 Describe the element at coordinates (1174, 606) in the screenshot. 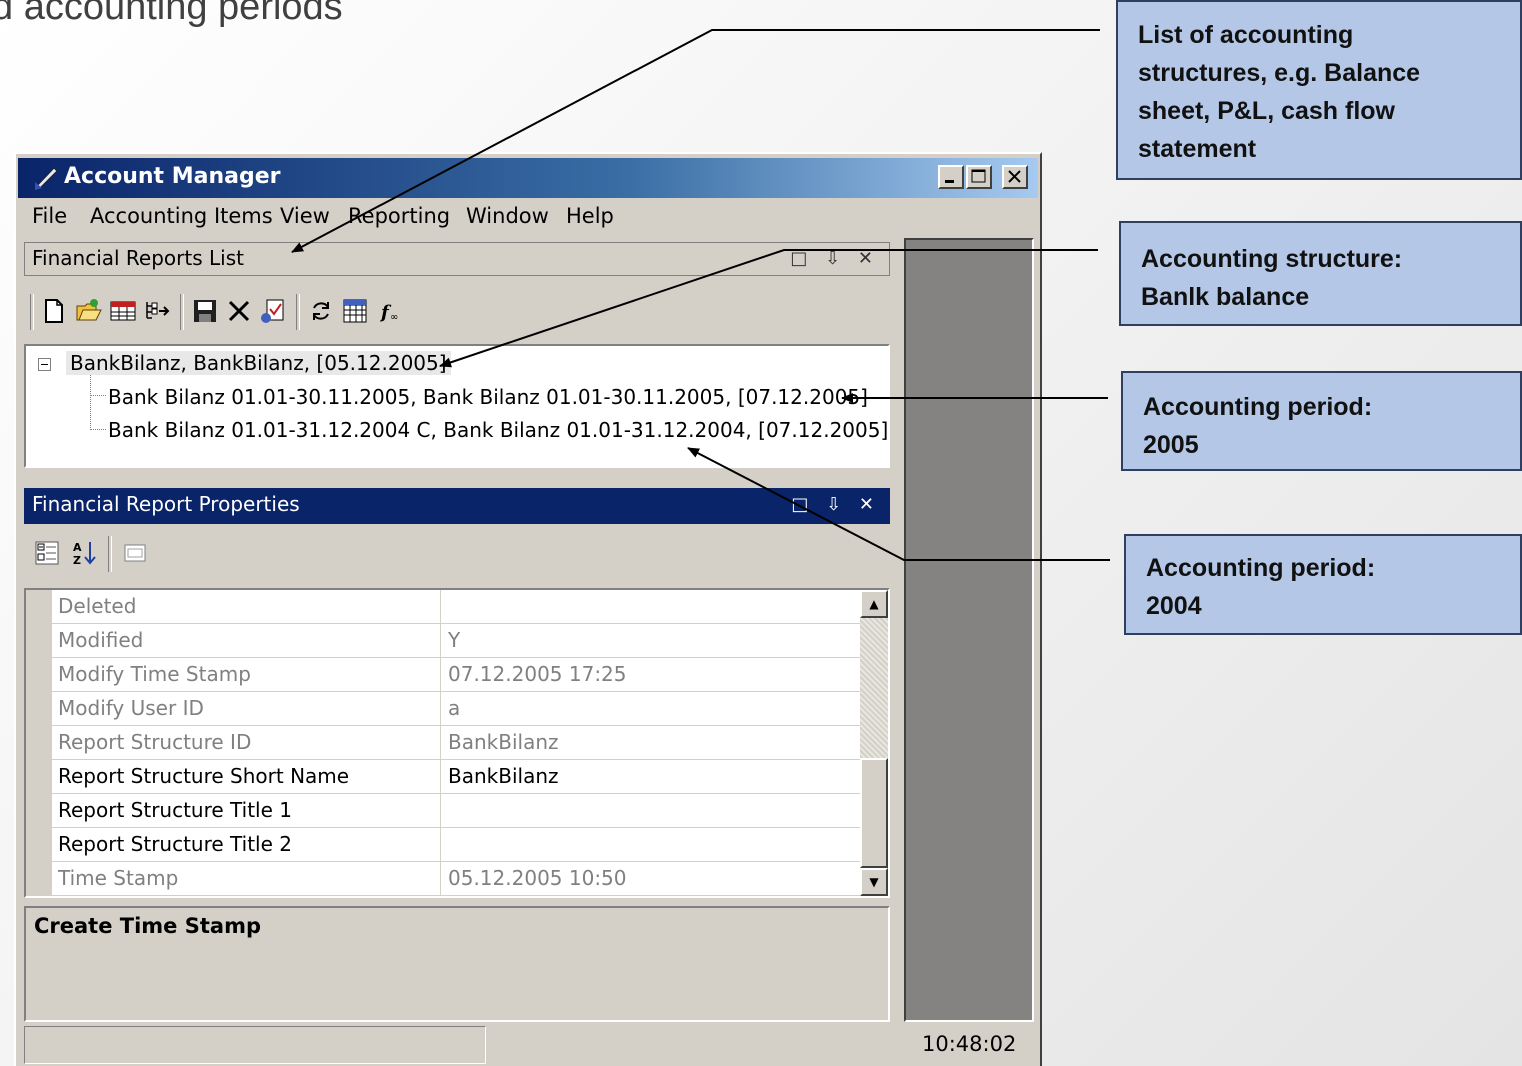

I see `callout-line: 2004` at that location.